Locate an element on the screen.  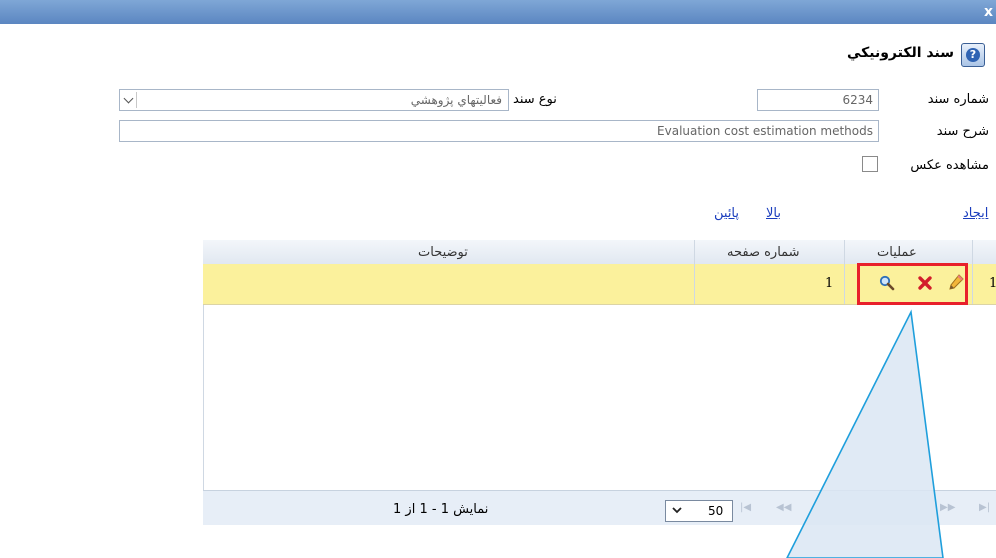
callout-pointer is located at coordinates (865, 433).